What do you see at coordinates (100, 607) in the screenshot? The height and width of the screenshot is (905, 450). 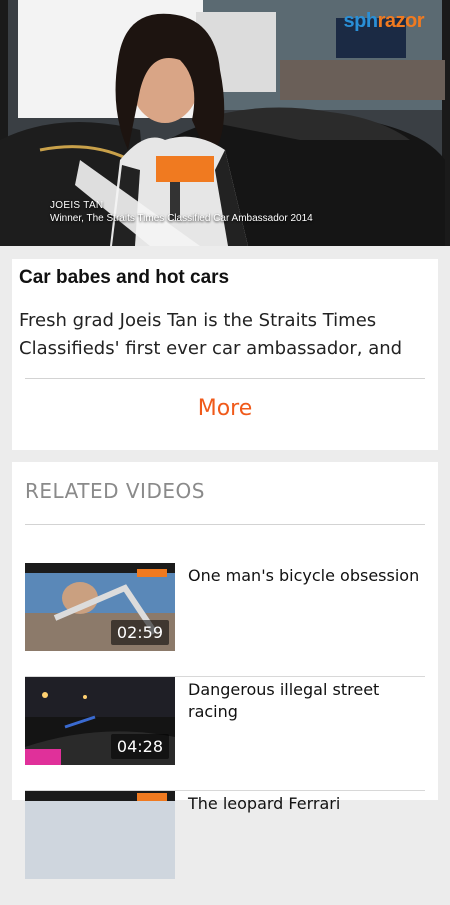 I see `video-thumbnail: 02:59` at bounding box center [100, 607].